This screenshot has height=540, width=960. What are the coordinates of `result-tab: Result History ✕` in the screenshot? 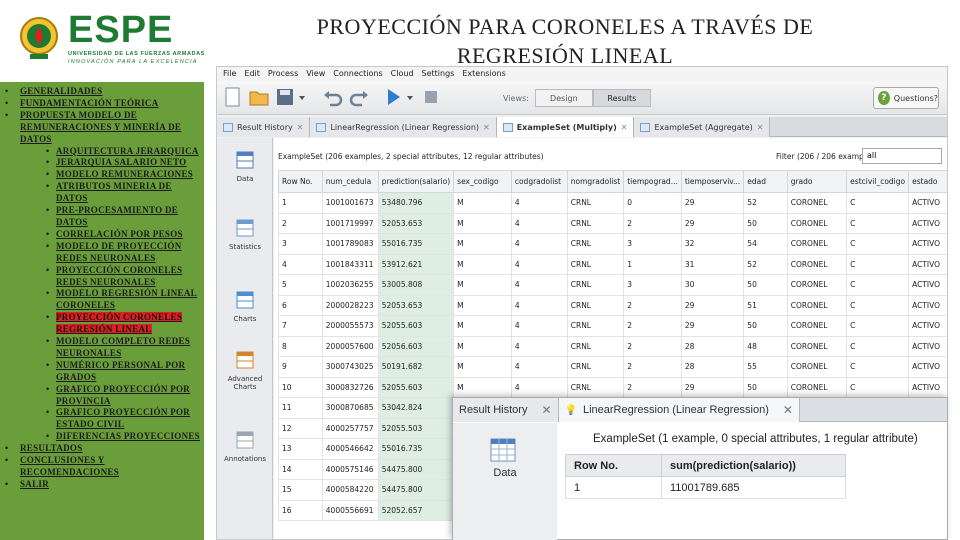 It's located at (264, 127).